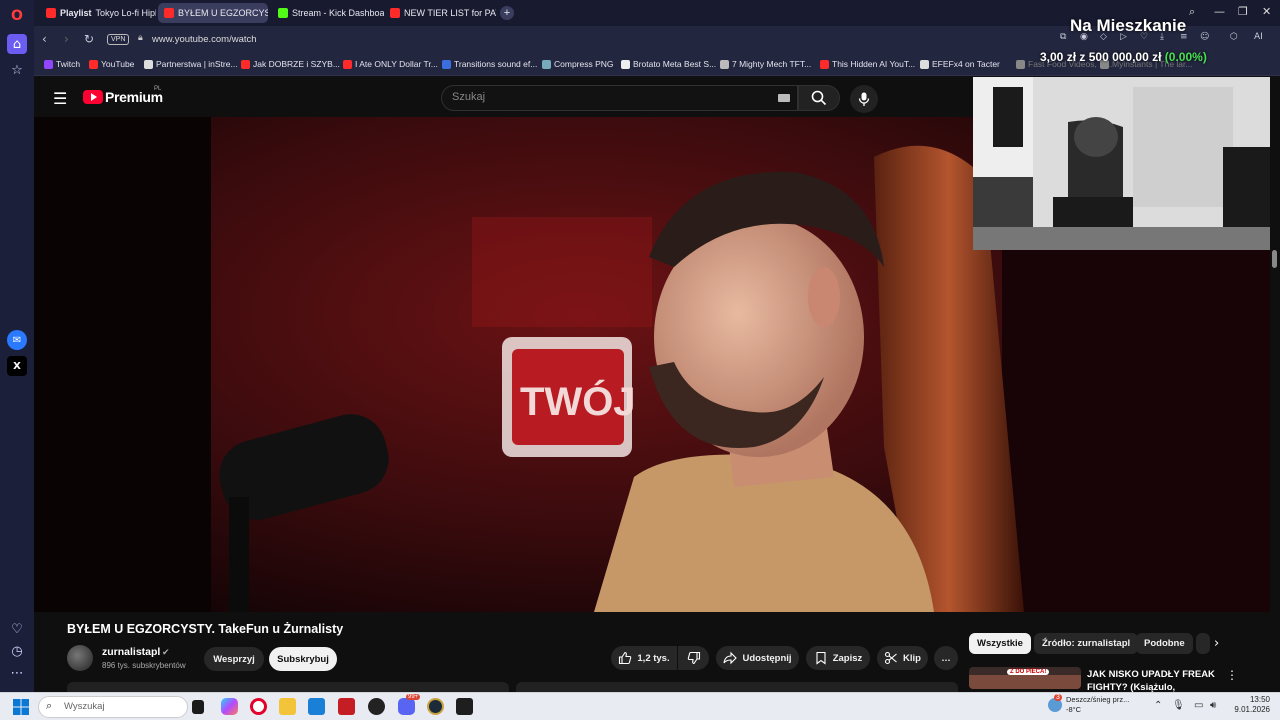  I want to click on x-twitter-icon: X, so click(17, 366).